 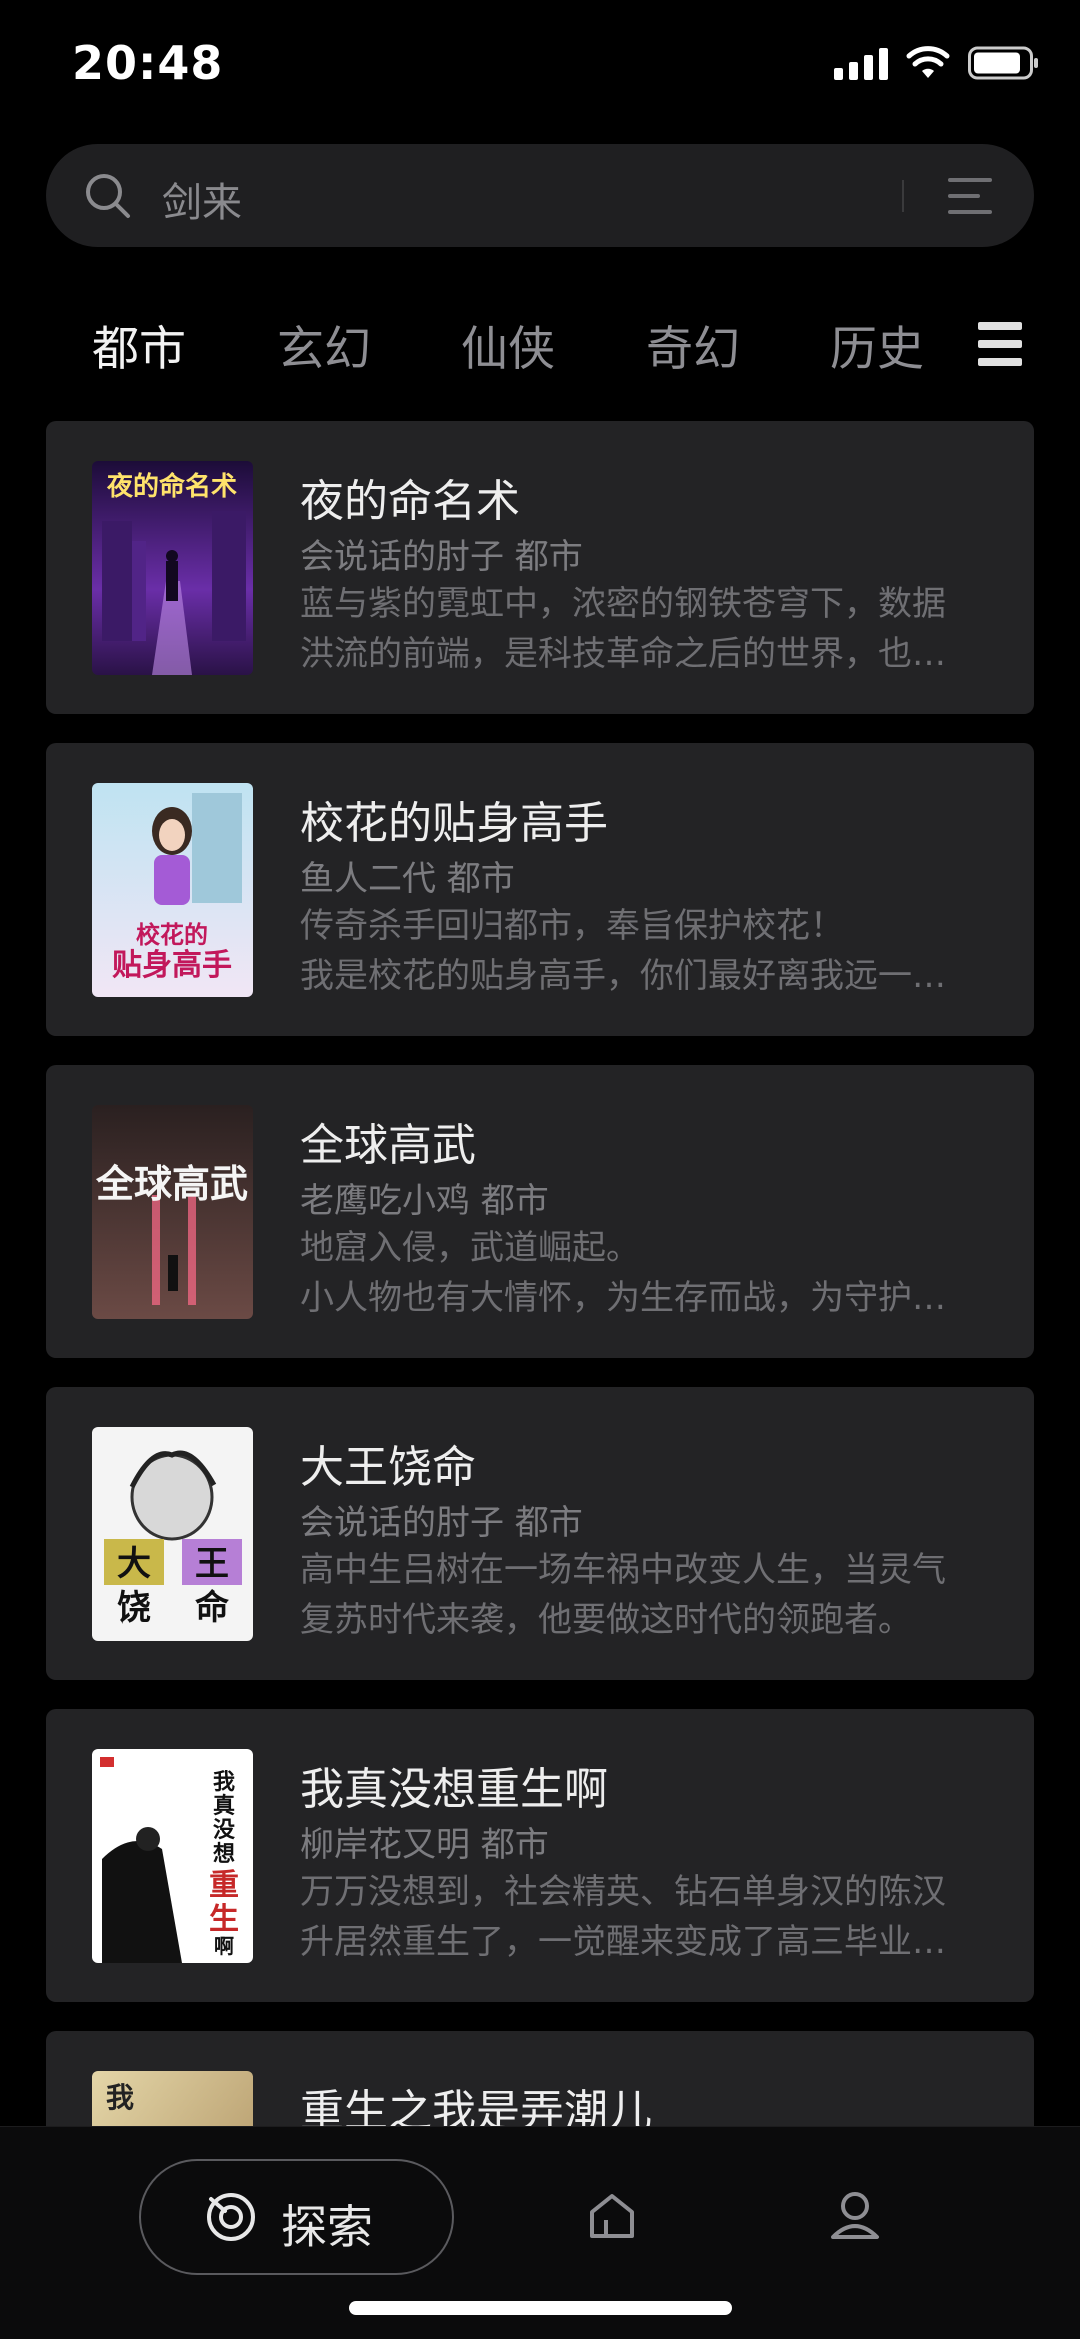 I want to click on svg-text: 王, so click(x=212, y=1564).